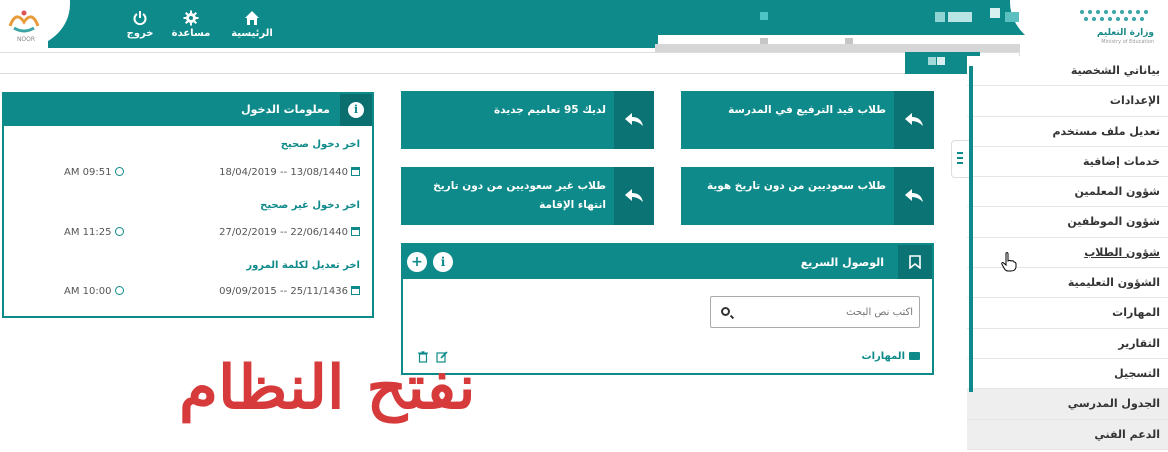 This screenshot has height=452, width=1168. What do you see at coordinates (188, 110) in the screenshot?
I see `login-info-header: معلومات الدخول i` at bounding box center [188, 110].